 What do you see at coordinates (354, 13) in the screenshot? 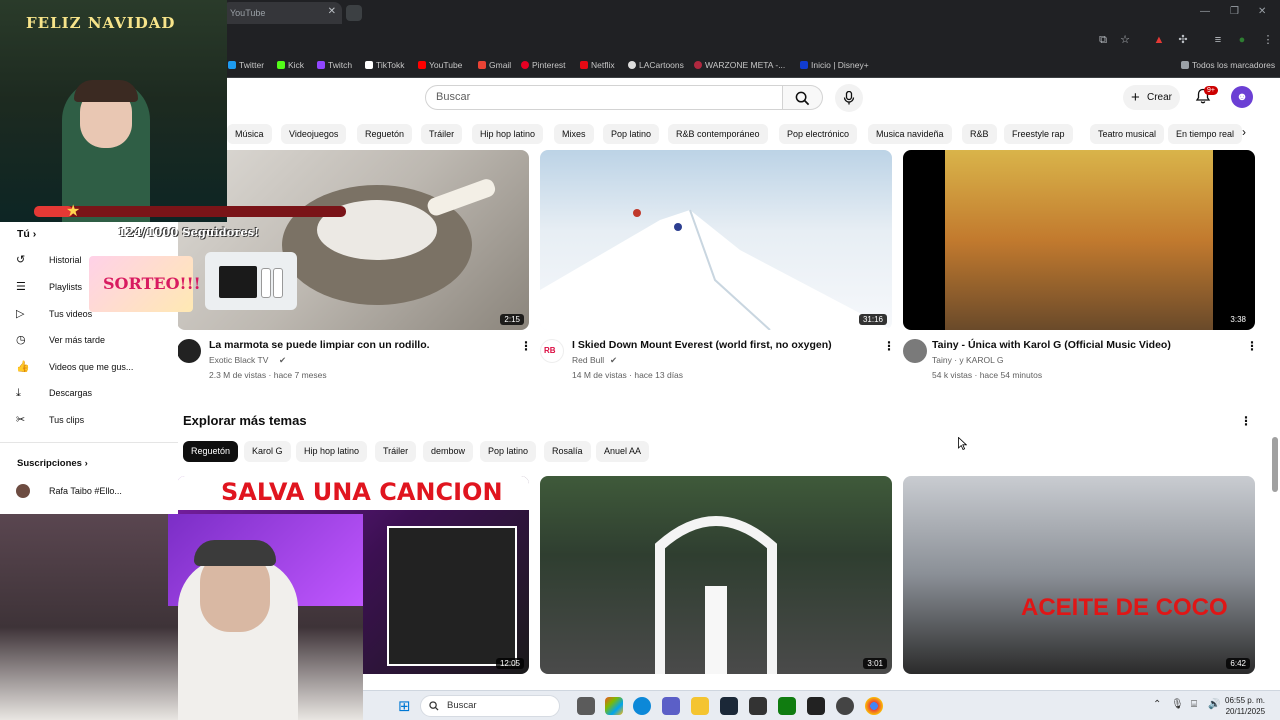
I see `new-tab-button` at bounding box center [354, 13].